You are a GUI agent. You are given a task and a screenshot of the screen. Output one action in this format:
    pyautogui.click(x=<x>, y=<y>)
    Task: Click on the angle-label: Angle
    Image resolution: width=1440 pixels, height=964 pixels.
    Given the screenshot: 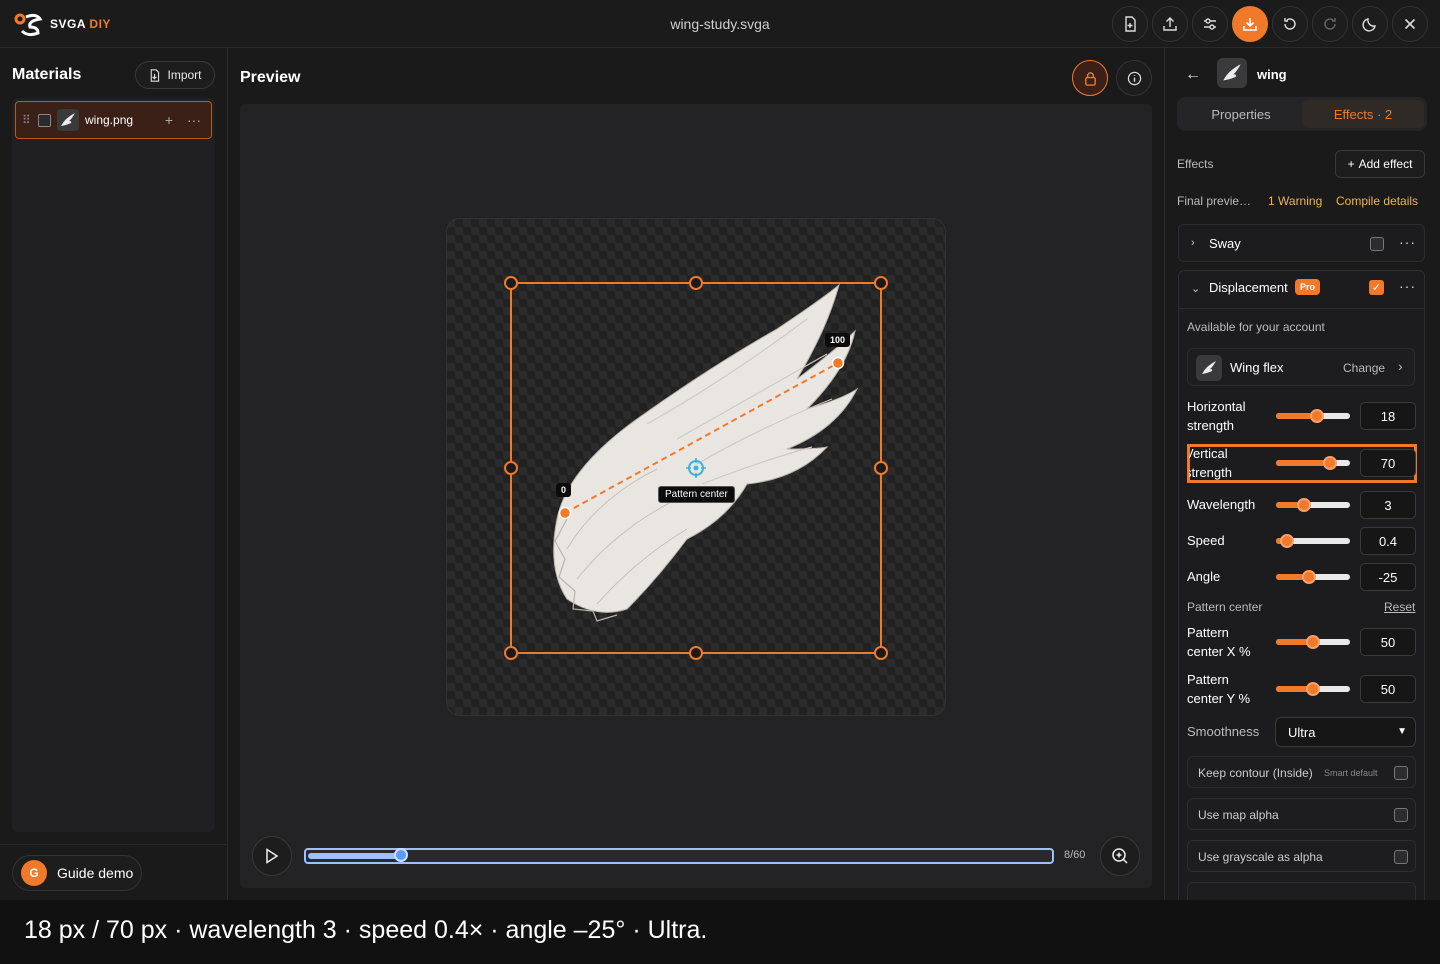 What is the action you would take?
    pyautogui.click(x=1204, y=576)
    